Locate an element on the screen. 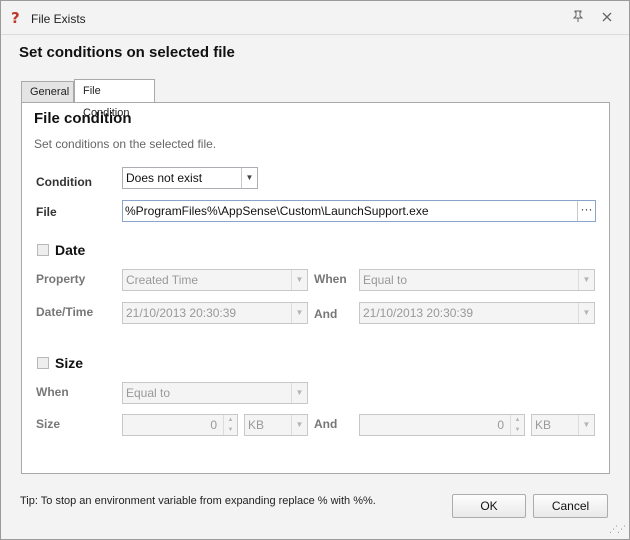 The image size is (630, 540). date-checkbox is located at coordinates (43, 250).